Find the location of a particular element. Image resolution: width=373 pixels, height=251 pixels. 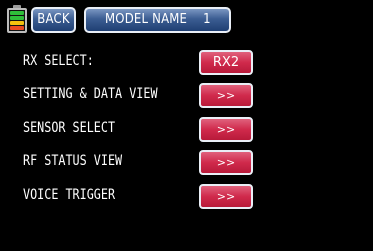

setting-data-view-button: >> is located at coordinates (226, 95).